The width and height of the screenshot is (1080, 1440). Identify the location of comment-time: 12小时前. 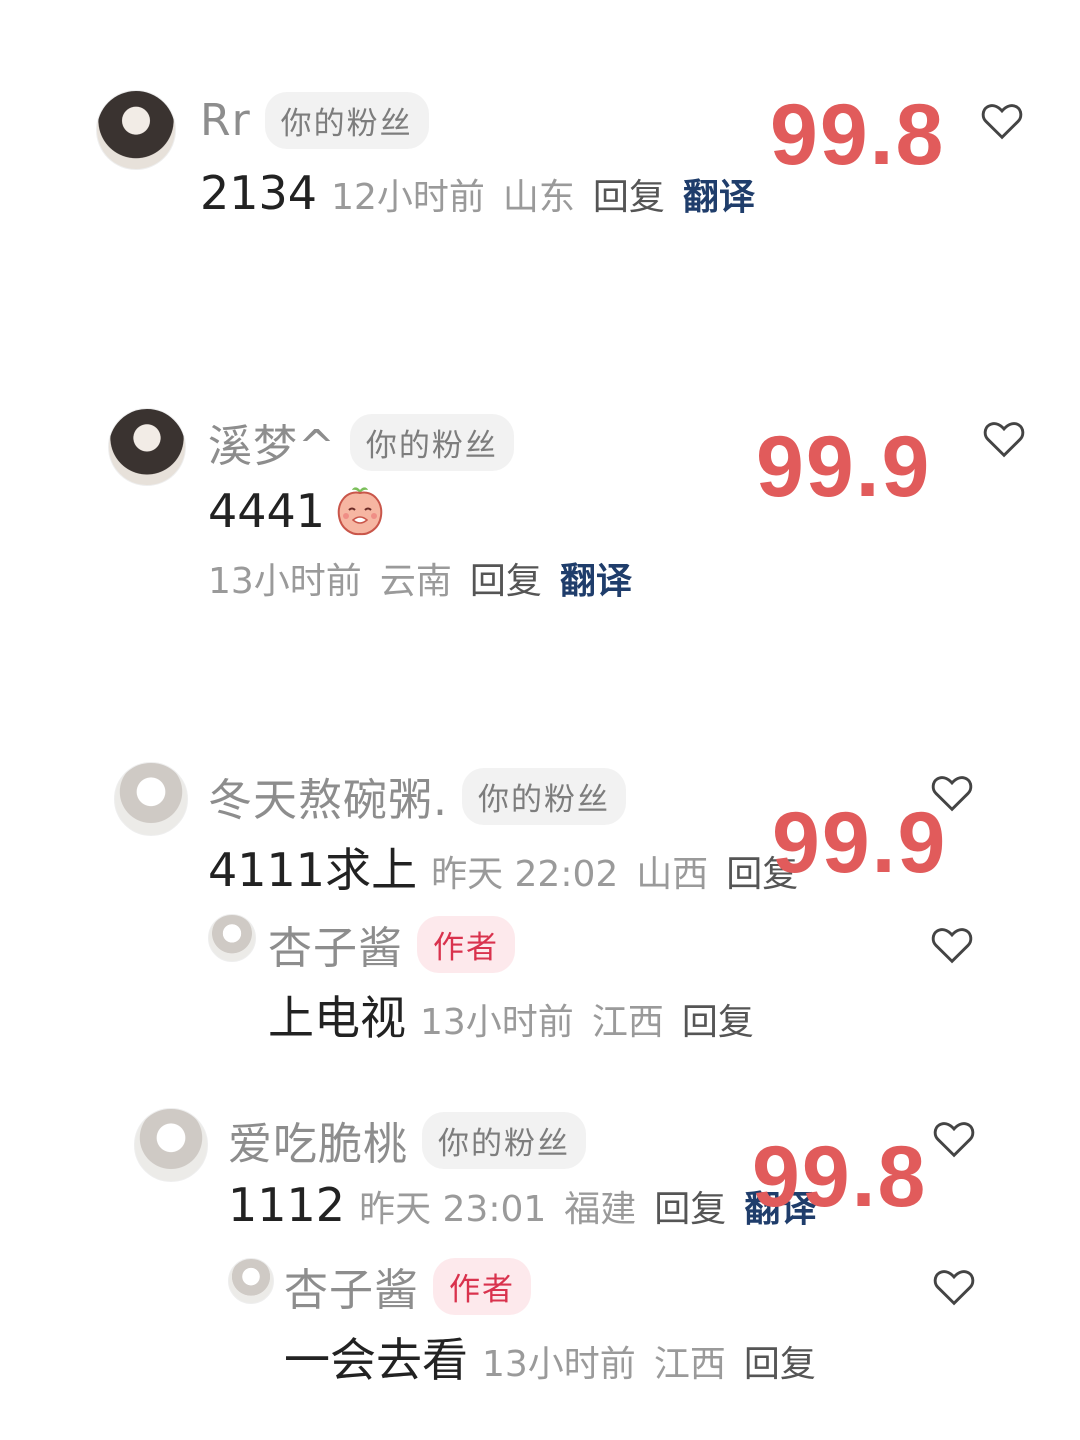
(408, 197).